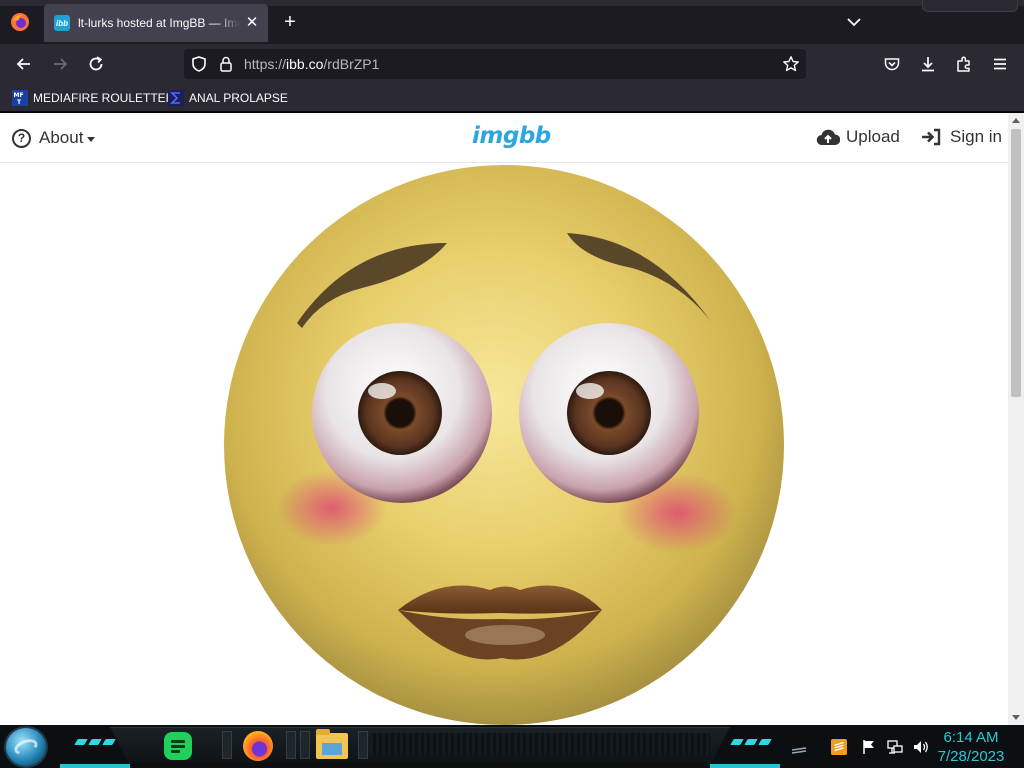 This screenshot has height=768, width=1024. I want to click on scroll-down-arrow-icon, so click(1016, 717).